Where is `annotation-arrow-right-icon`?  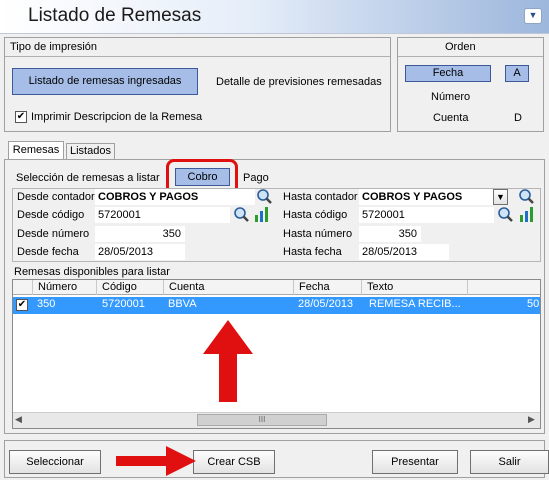
annotation-arrow-right-icon is located at coordinates (156, 461).